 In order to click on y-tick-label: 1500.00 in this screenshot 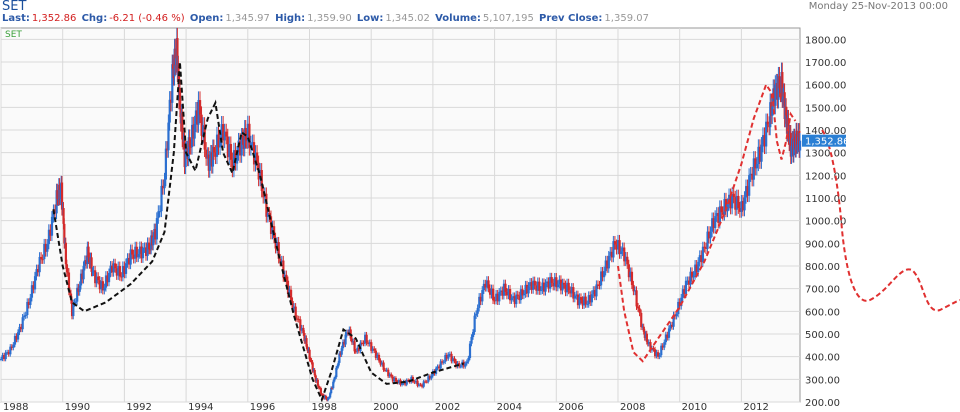, I will do `click(825, 108)`.